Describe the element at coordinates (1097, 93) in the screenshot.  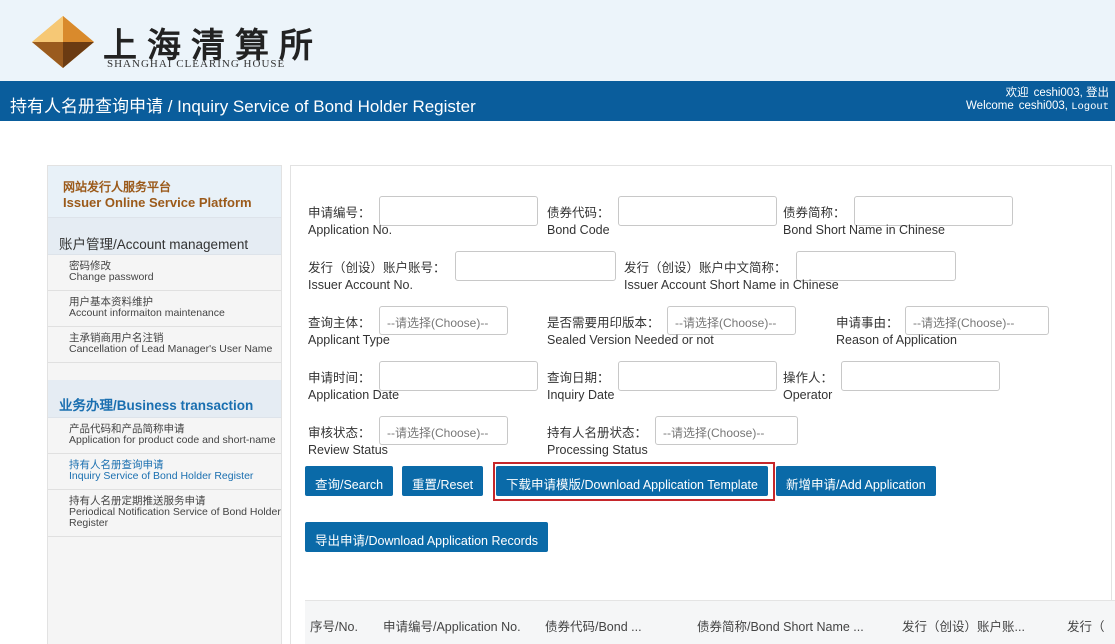
I see `logout-link-cn: 登出` at that location.